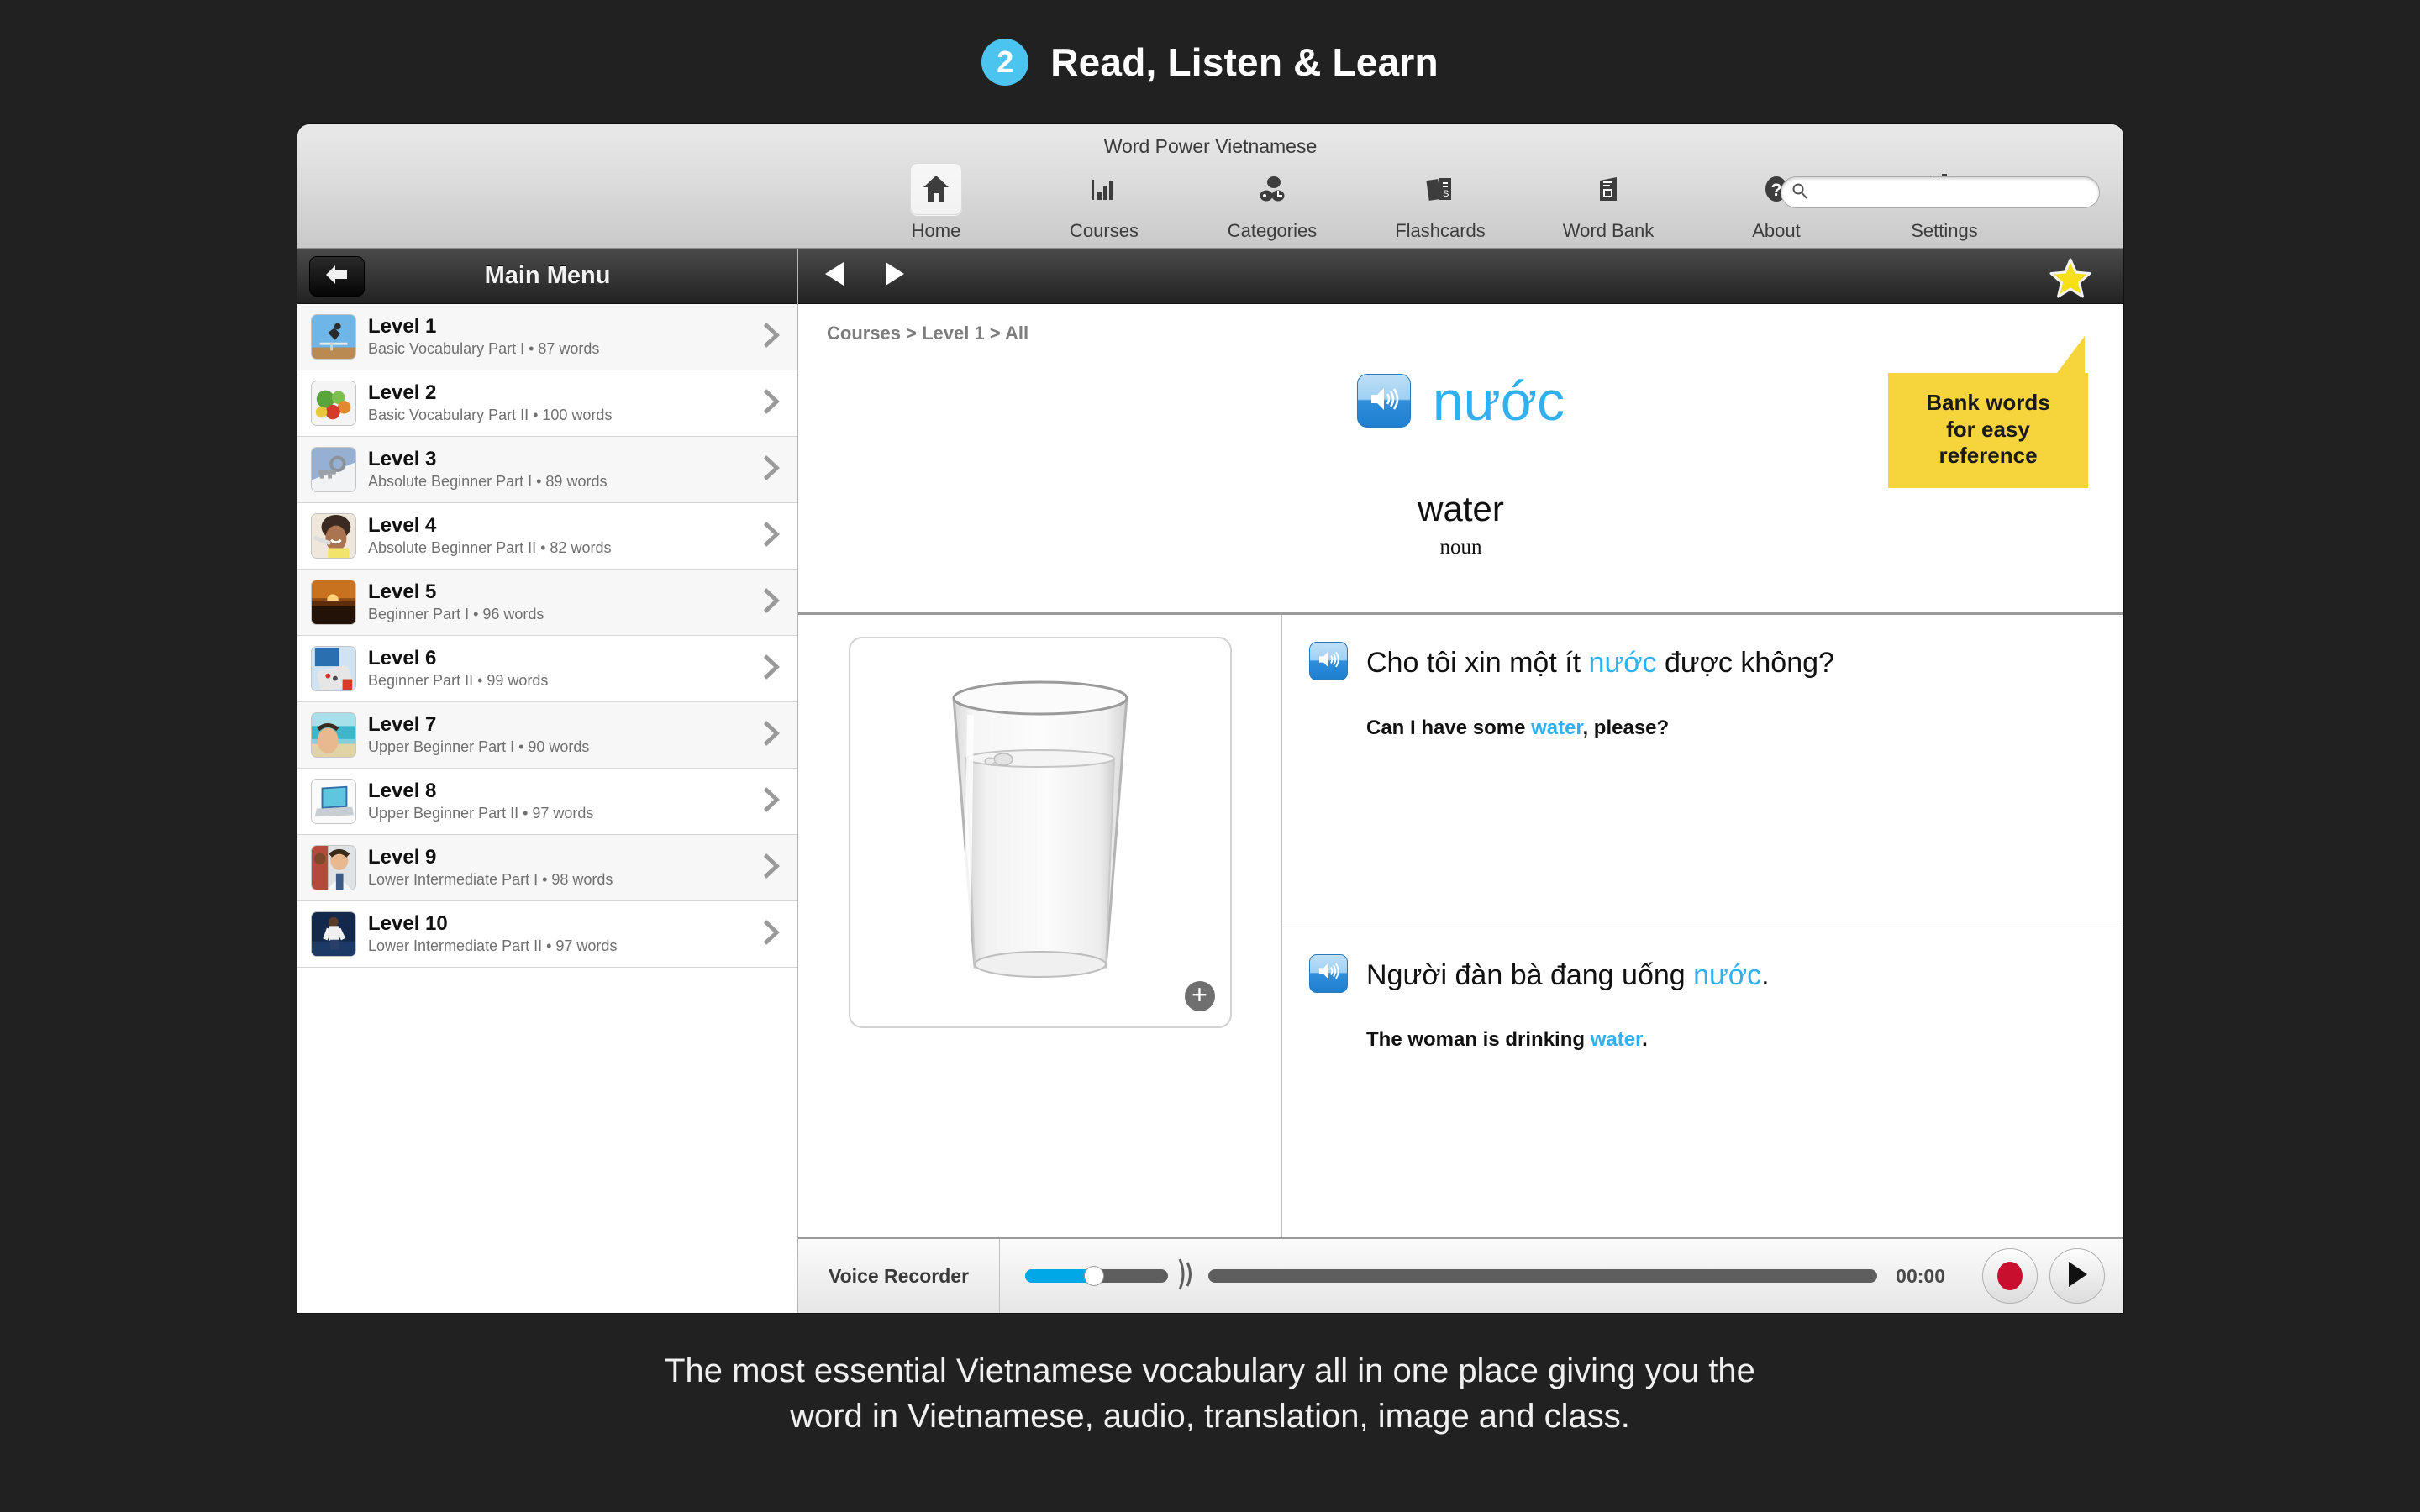  What do you see at coordinates (1104, 189) in the screenshot?
I see `bar-chart-icon` at bounding box center [1104, 189].